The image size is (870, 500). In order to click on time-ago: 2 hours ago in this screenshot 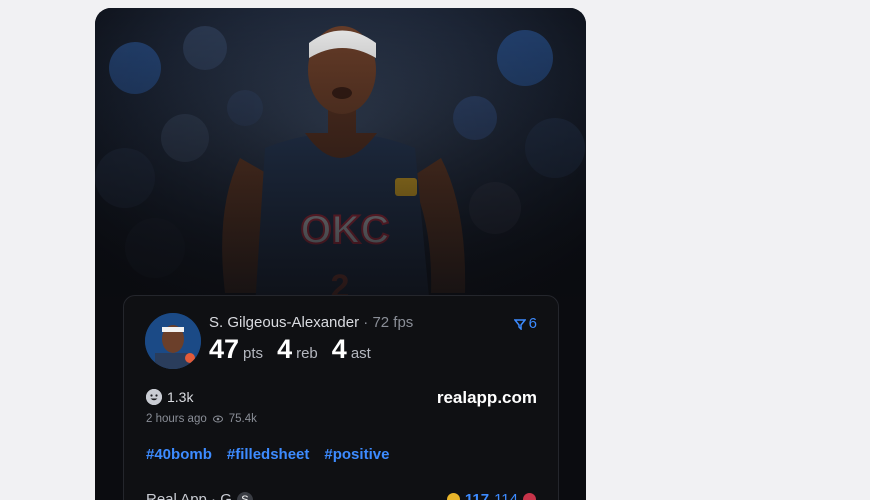, I will do `click(176, 419)`.